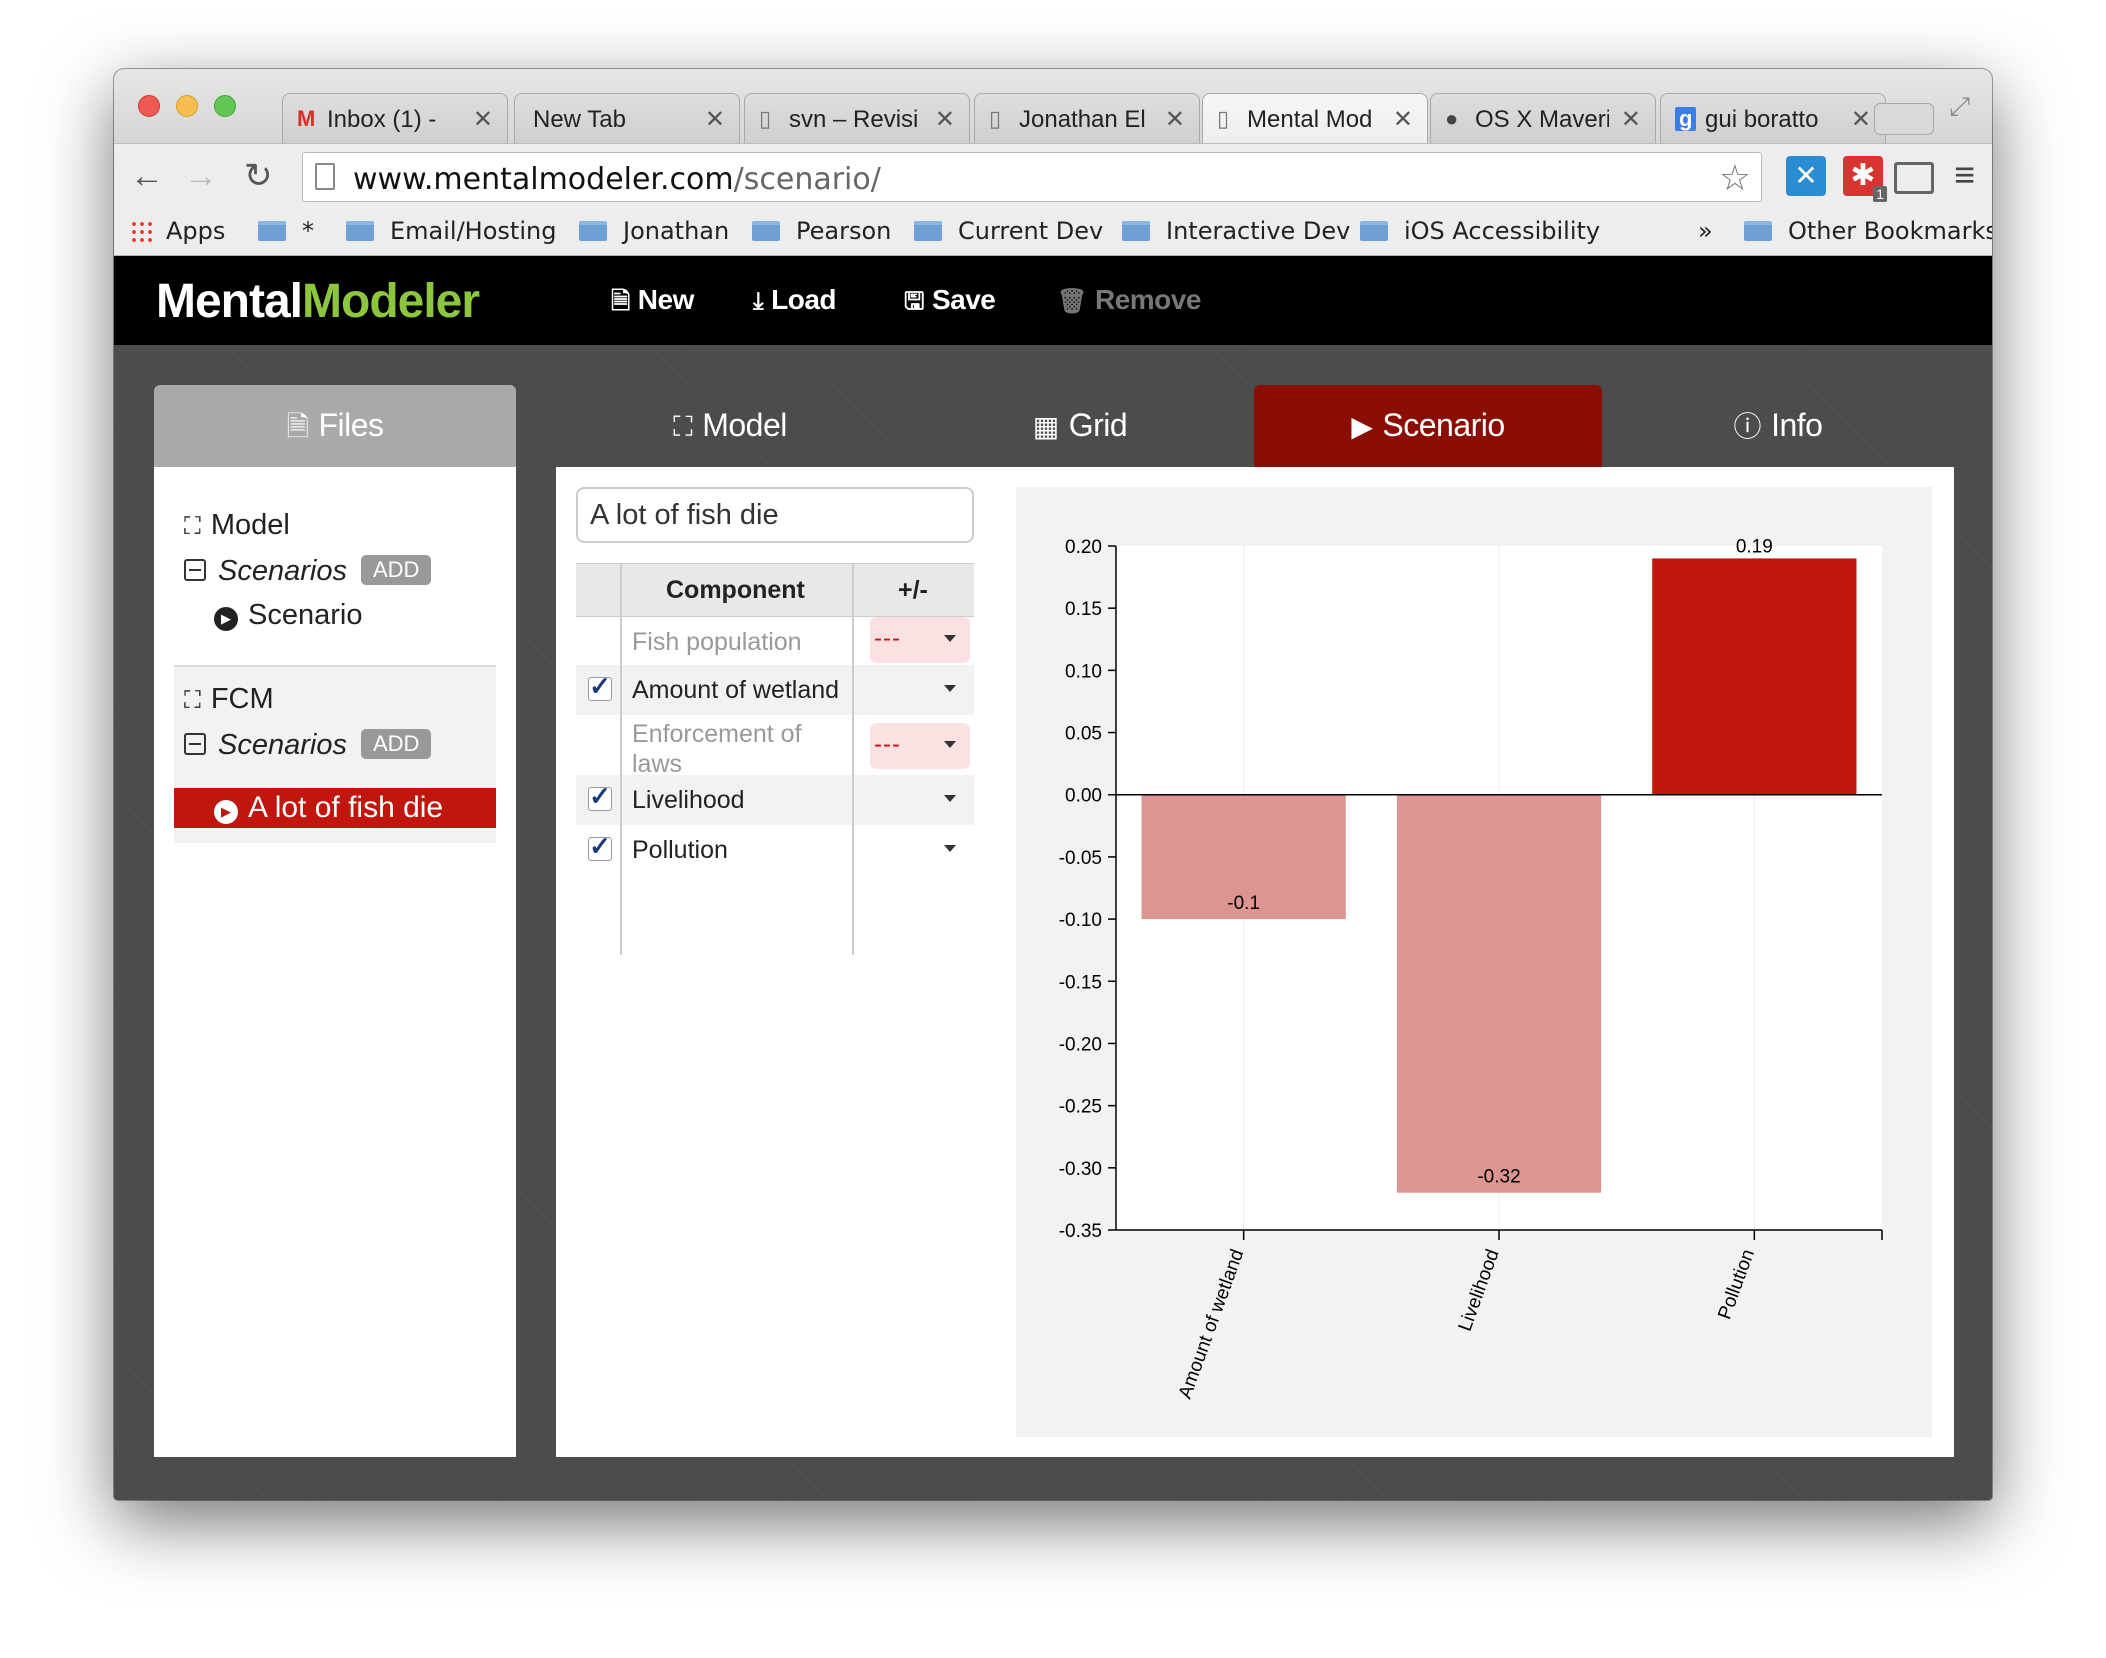 This screenshot has height=1658, width=2106. I want to click on tab-title: Inbox (1) -, so click(382, 119).